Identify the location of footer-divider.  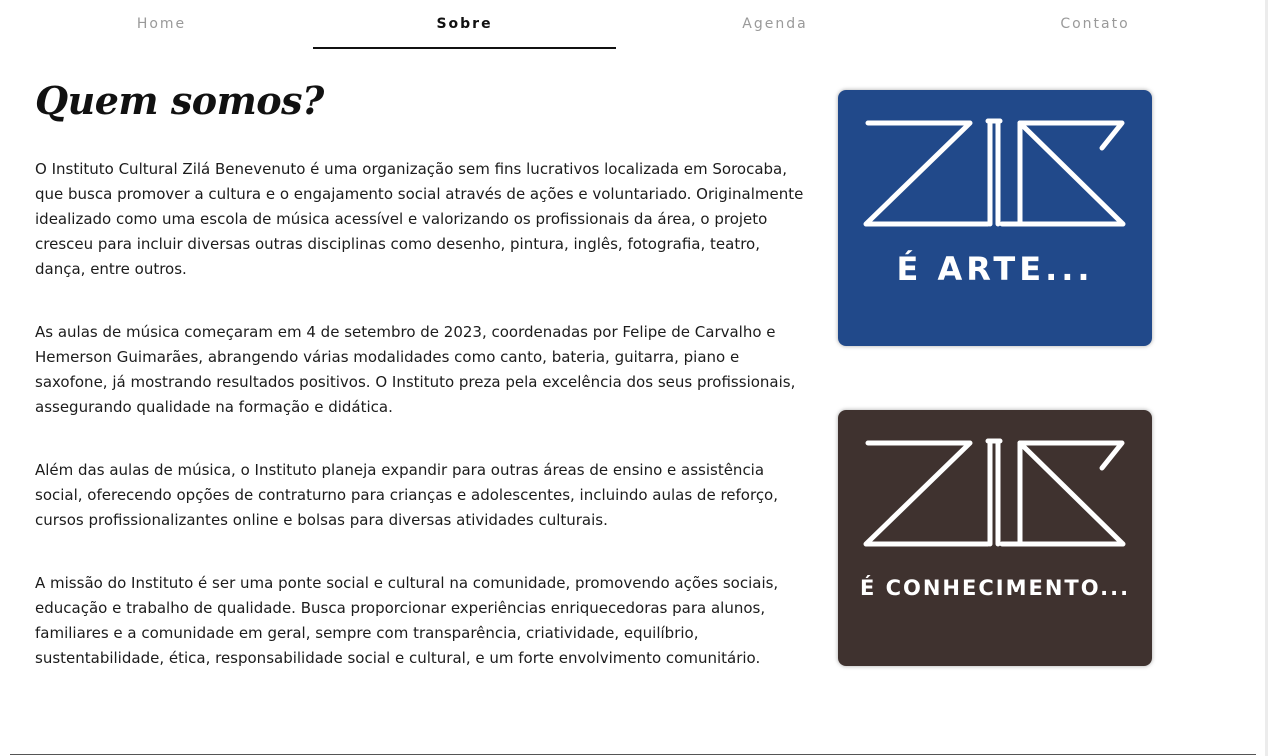
(633, 754).